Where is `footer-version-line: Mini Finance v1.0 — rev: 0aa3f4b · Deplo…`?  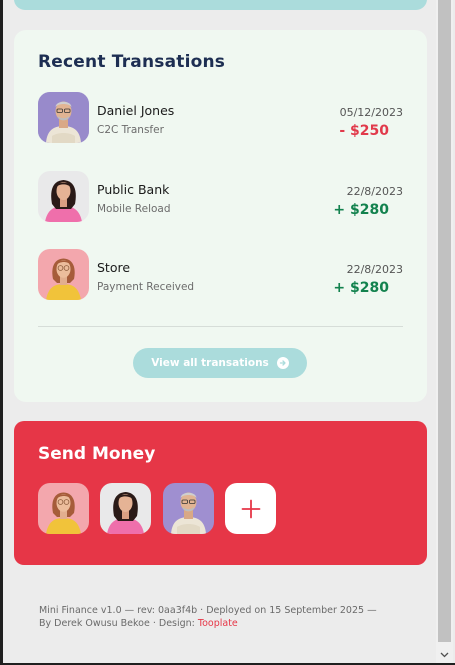
footer-version-line: Mini Finance v1.0 — rev: 0aa3f4b · Deplo… is located at coordinates (208, 610).